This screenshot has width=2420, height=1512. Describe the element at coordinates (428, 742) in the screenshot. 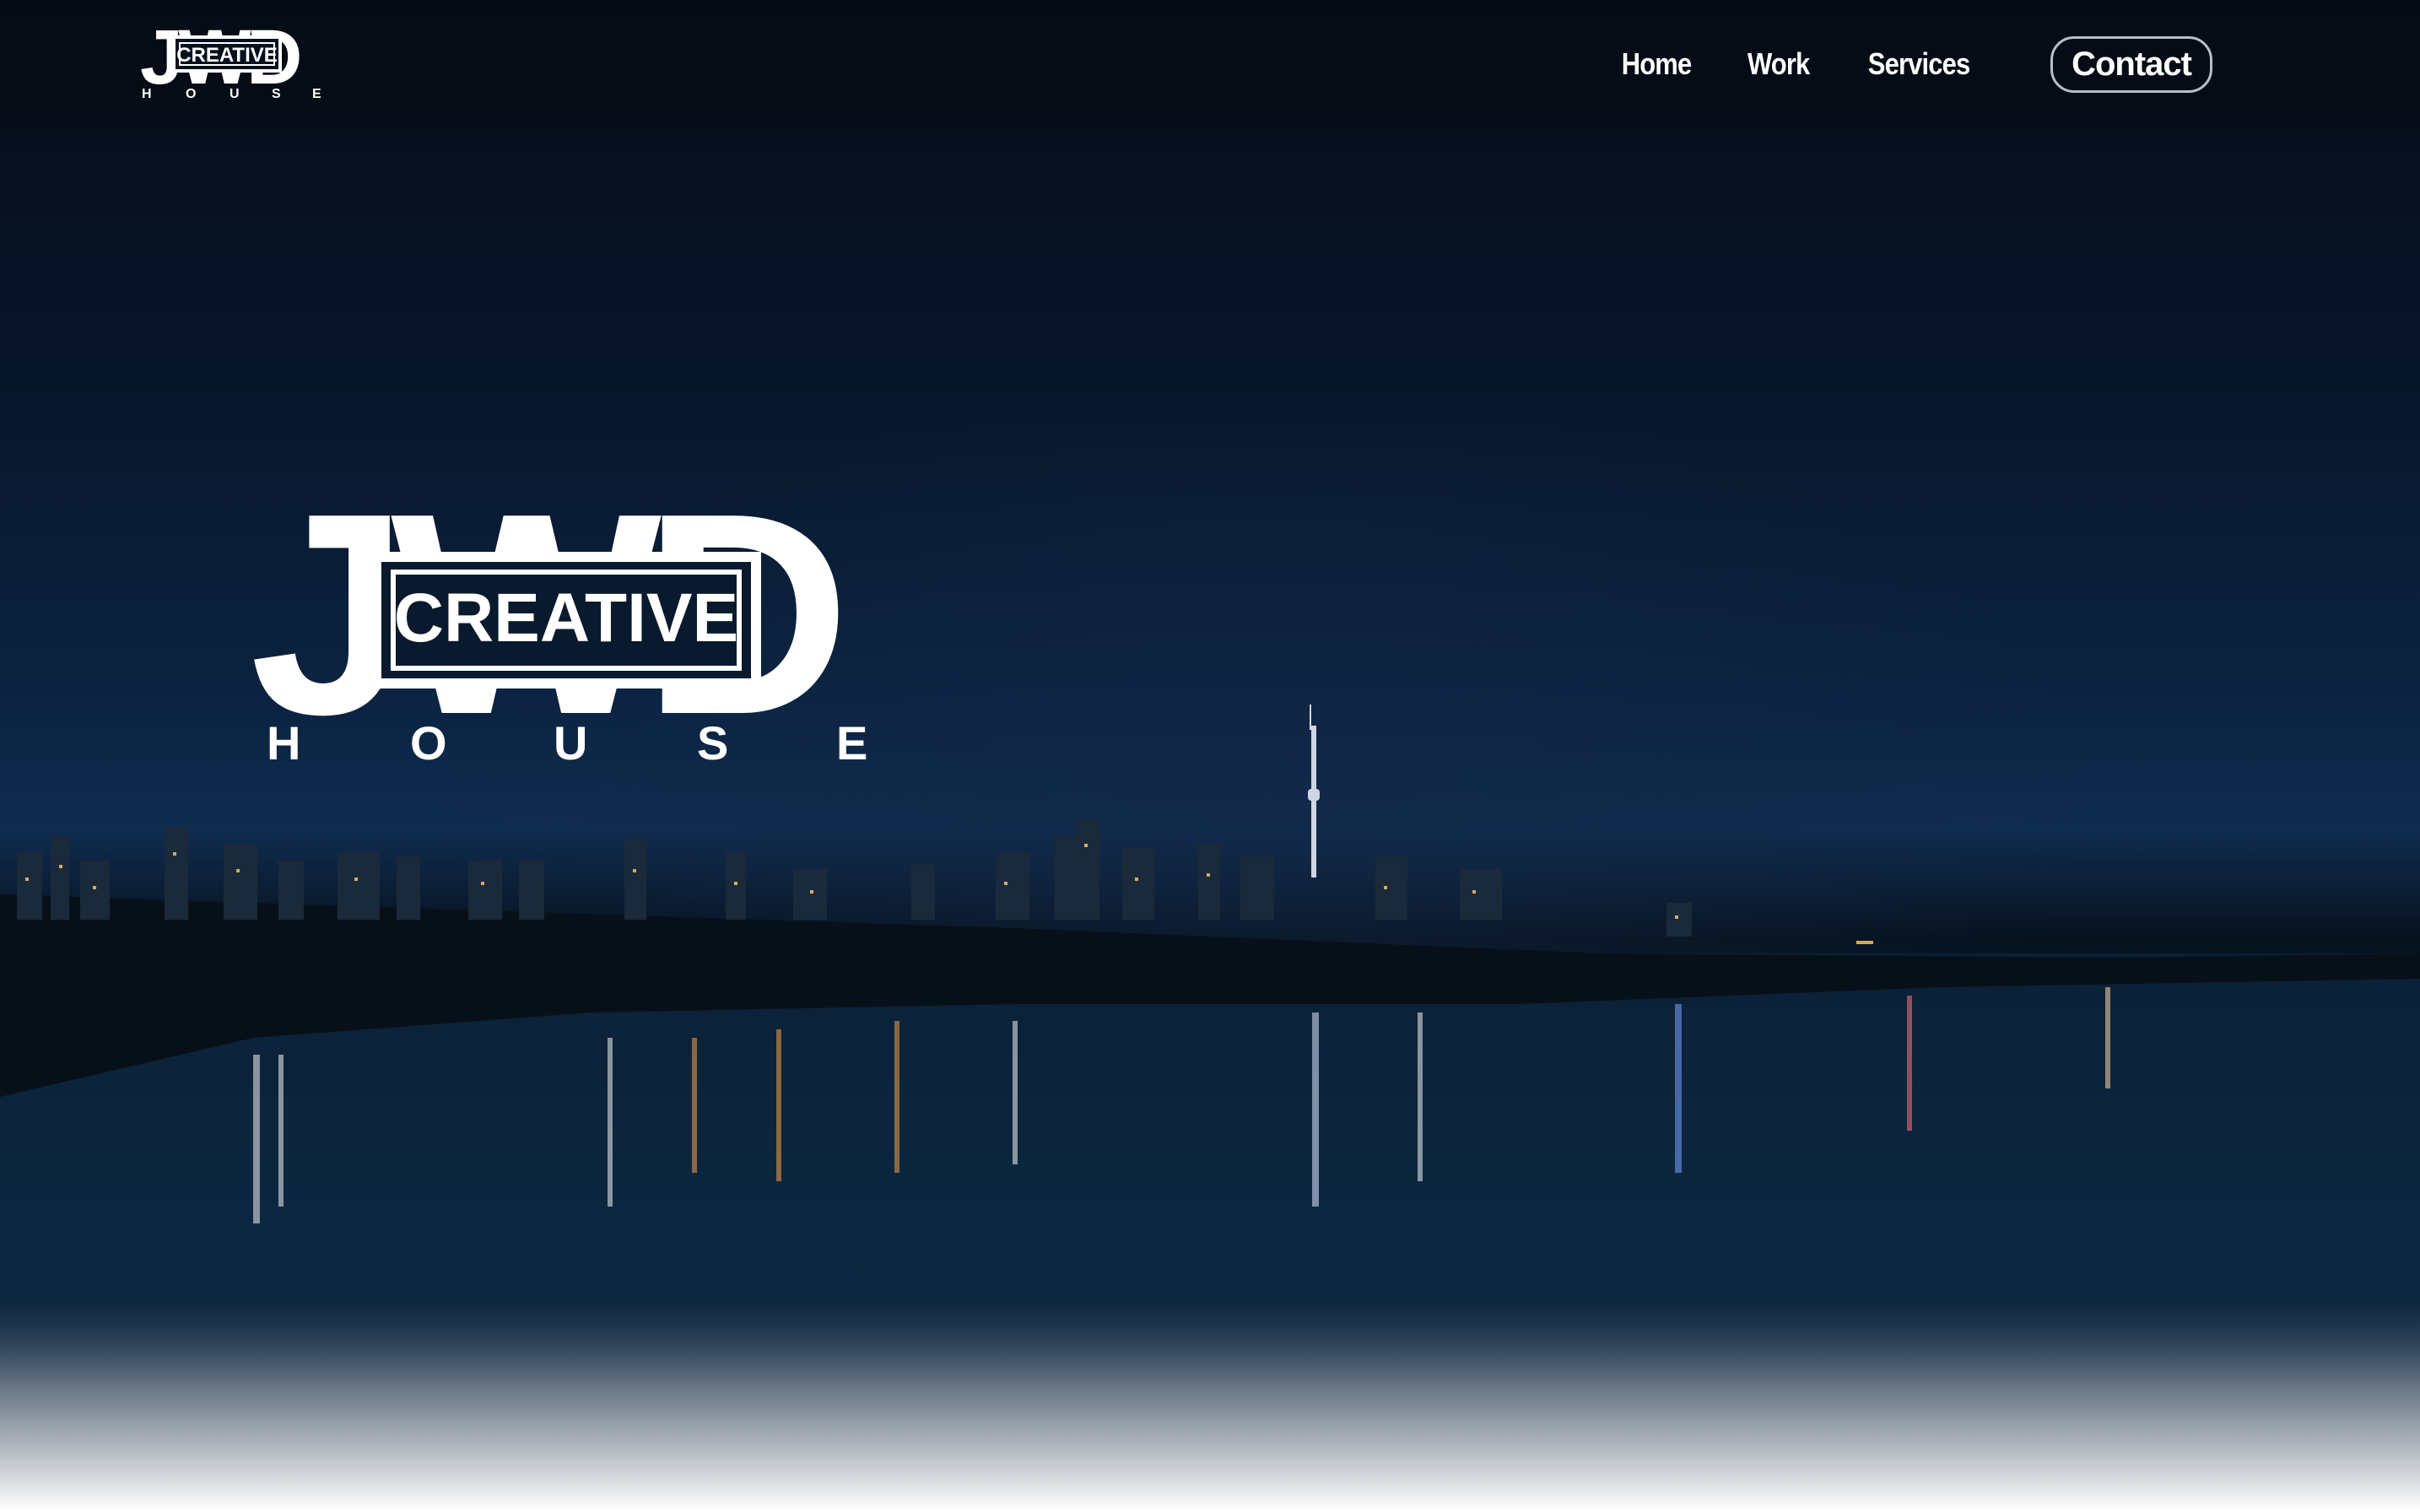

I see `hero-logo-sub-letter: O` at that location.